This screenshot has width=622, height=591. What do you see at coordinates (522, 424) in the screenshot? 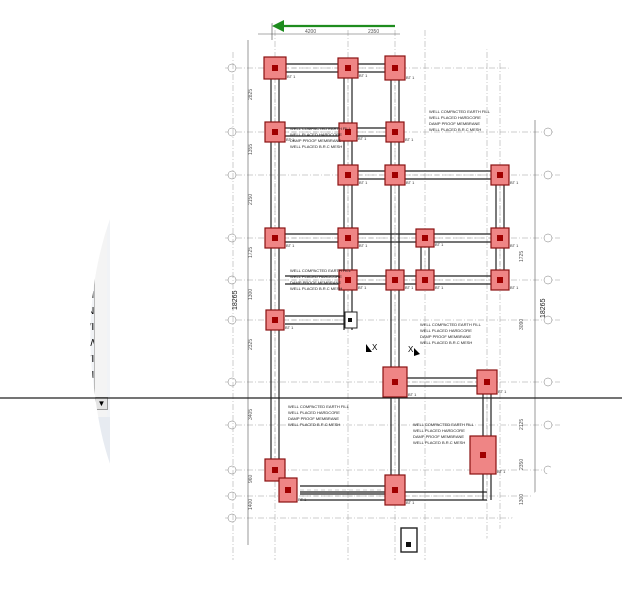
I see `right-dimension: 2125` at bounding box center [522, 424].